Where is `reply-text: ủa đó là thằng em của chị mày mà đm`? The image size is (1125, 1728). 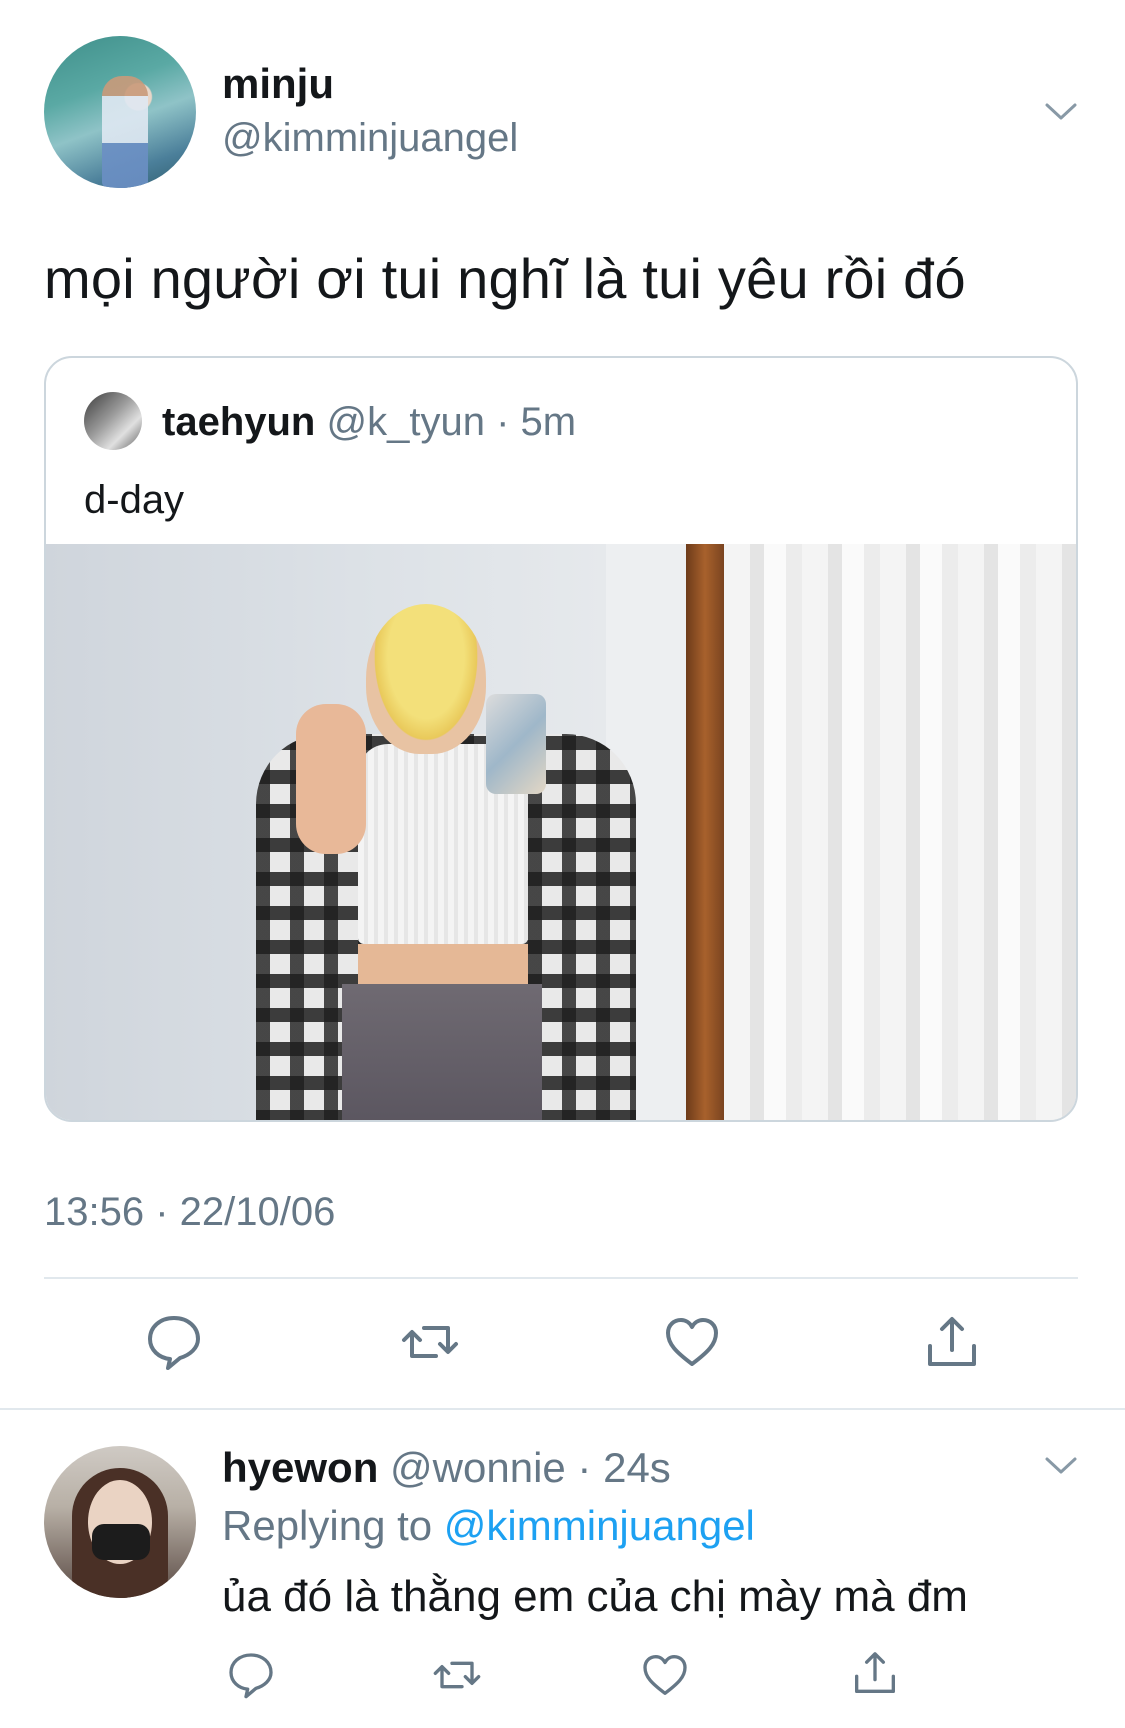
reply-text: ủa đó là thằng em của chị mày mà đm is located at coordinates (595, 1596).